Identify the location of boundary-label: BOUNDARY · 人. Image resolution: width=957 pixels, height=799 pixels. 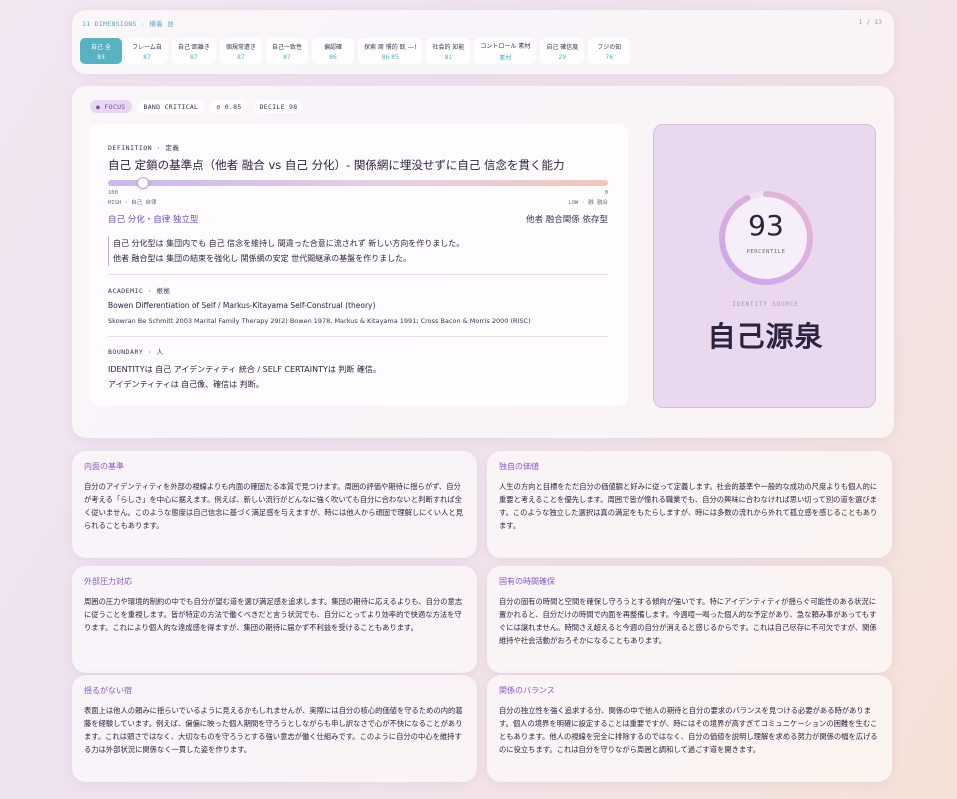
(136, 352).